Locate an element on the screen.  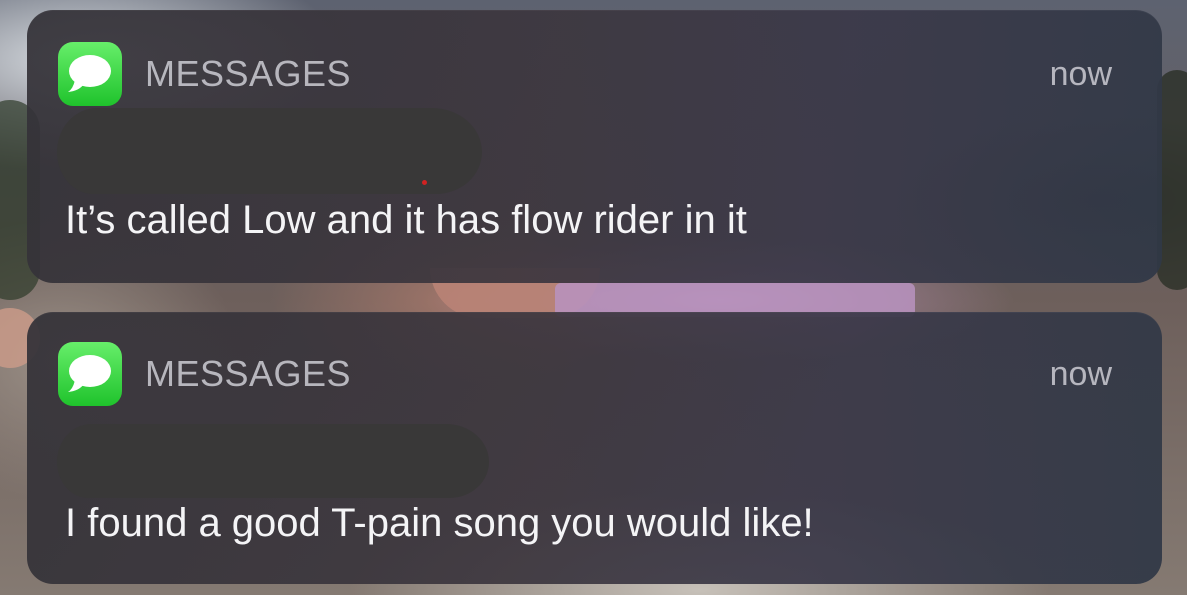
redaction-artifact is located at coordinates (424, 182).